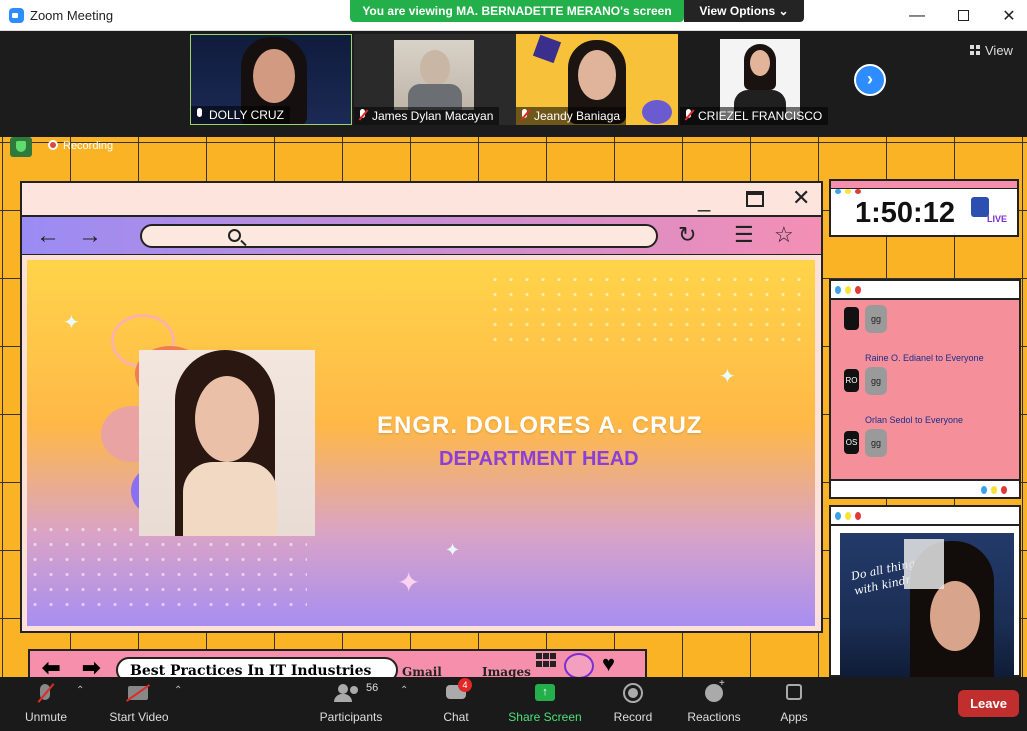  I want to click on record-button: Record, so click(633, 703).